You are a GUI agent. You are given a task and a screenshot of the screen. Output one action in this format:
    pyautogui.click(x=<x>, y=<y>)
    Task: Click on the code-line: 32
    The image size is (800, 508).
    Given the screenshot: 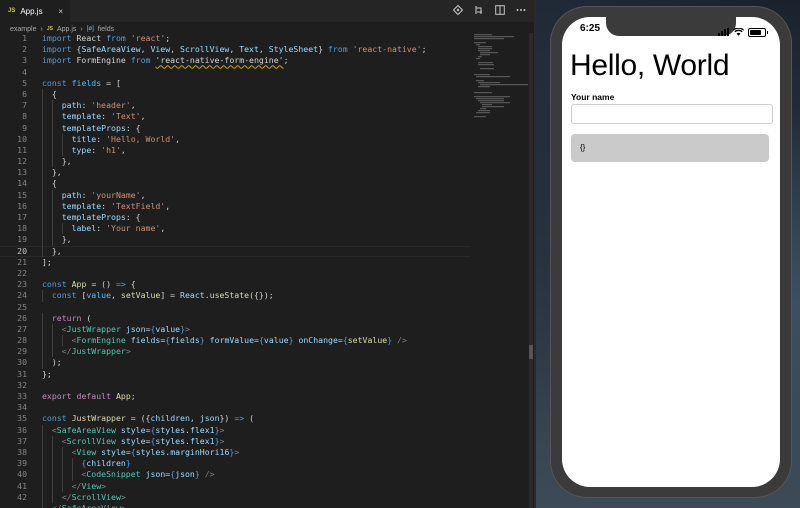 What is the action you would take?
    pyautogui.click(x=235, y=385)
    